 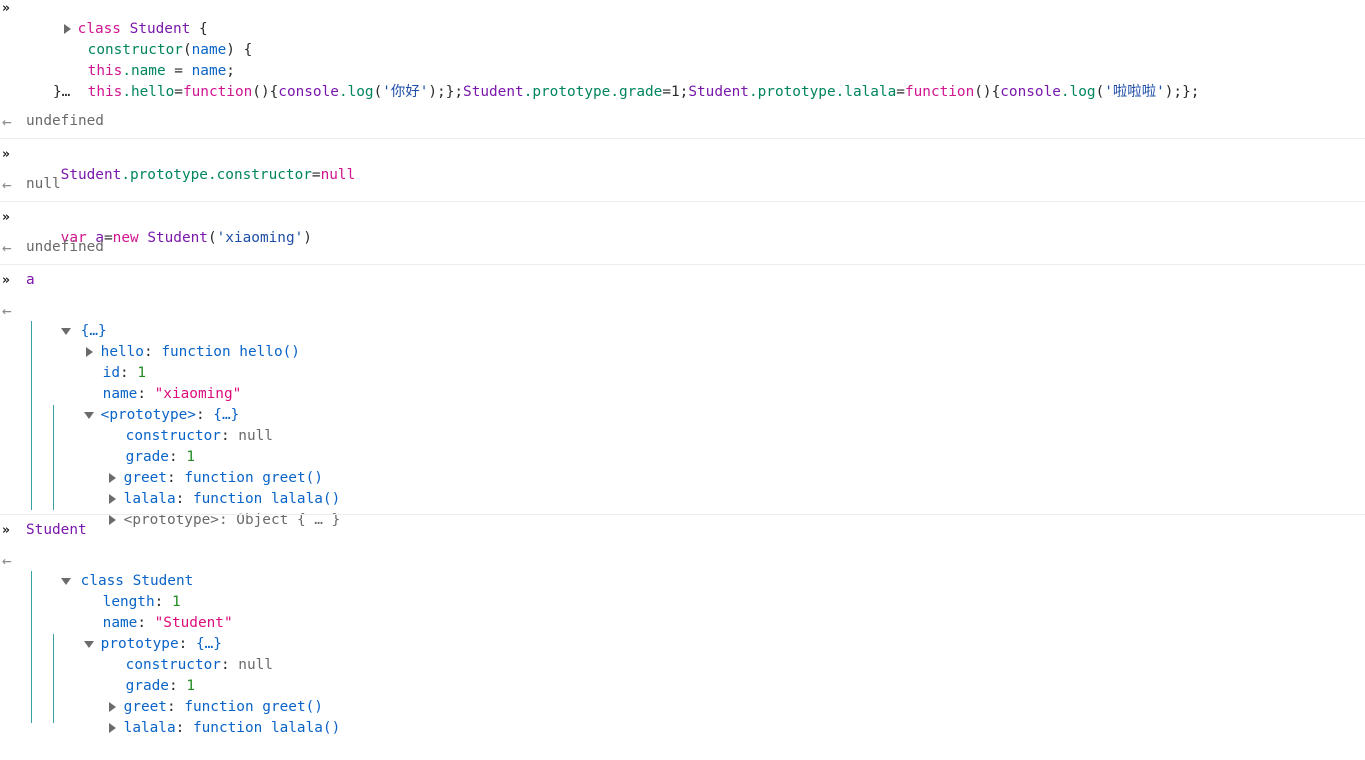 What do you see at coordinates (144, 59) in the screenshot?
I see `code-line-3: this.name = name;` at bounding box center [144, 59].